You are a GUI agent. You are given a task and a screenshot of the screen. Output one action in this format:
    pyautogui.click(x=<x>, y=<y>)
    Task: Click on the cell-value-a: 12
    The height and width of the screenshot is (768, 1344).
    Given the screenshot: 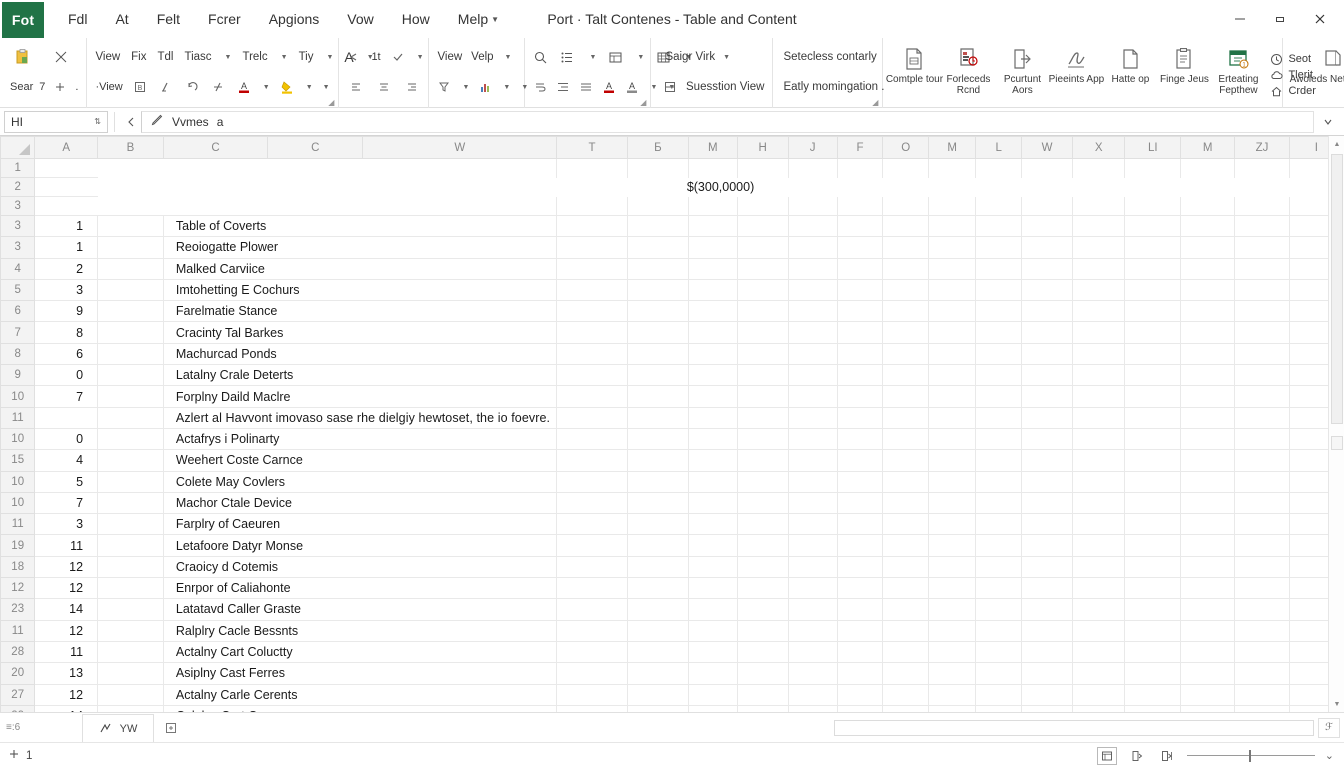 What is the action you would take?
    pyautogui.click(x=66, y=588)
    